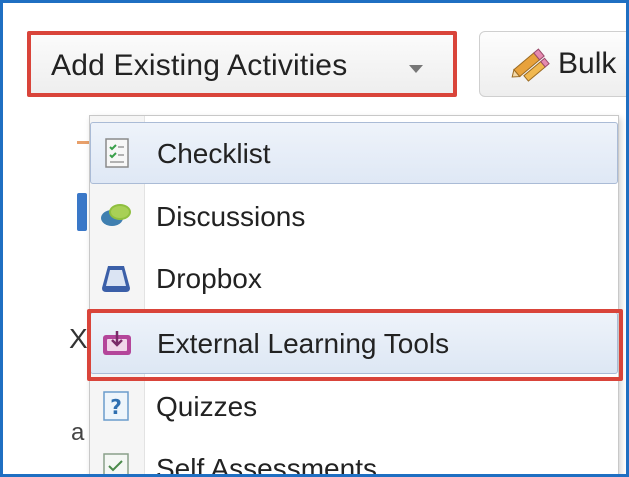 Image resolution: width=629 pixels, height=477 pixels. I want to click on chevron-down-icon, so click(416, 69).